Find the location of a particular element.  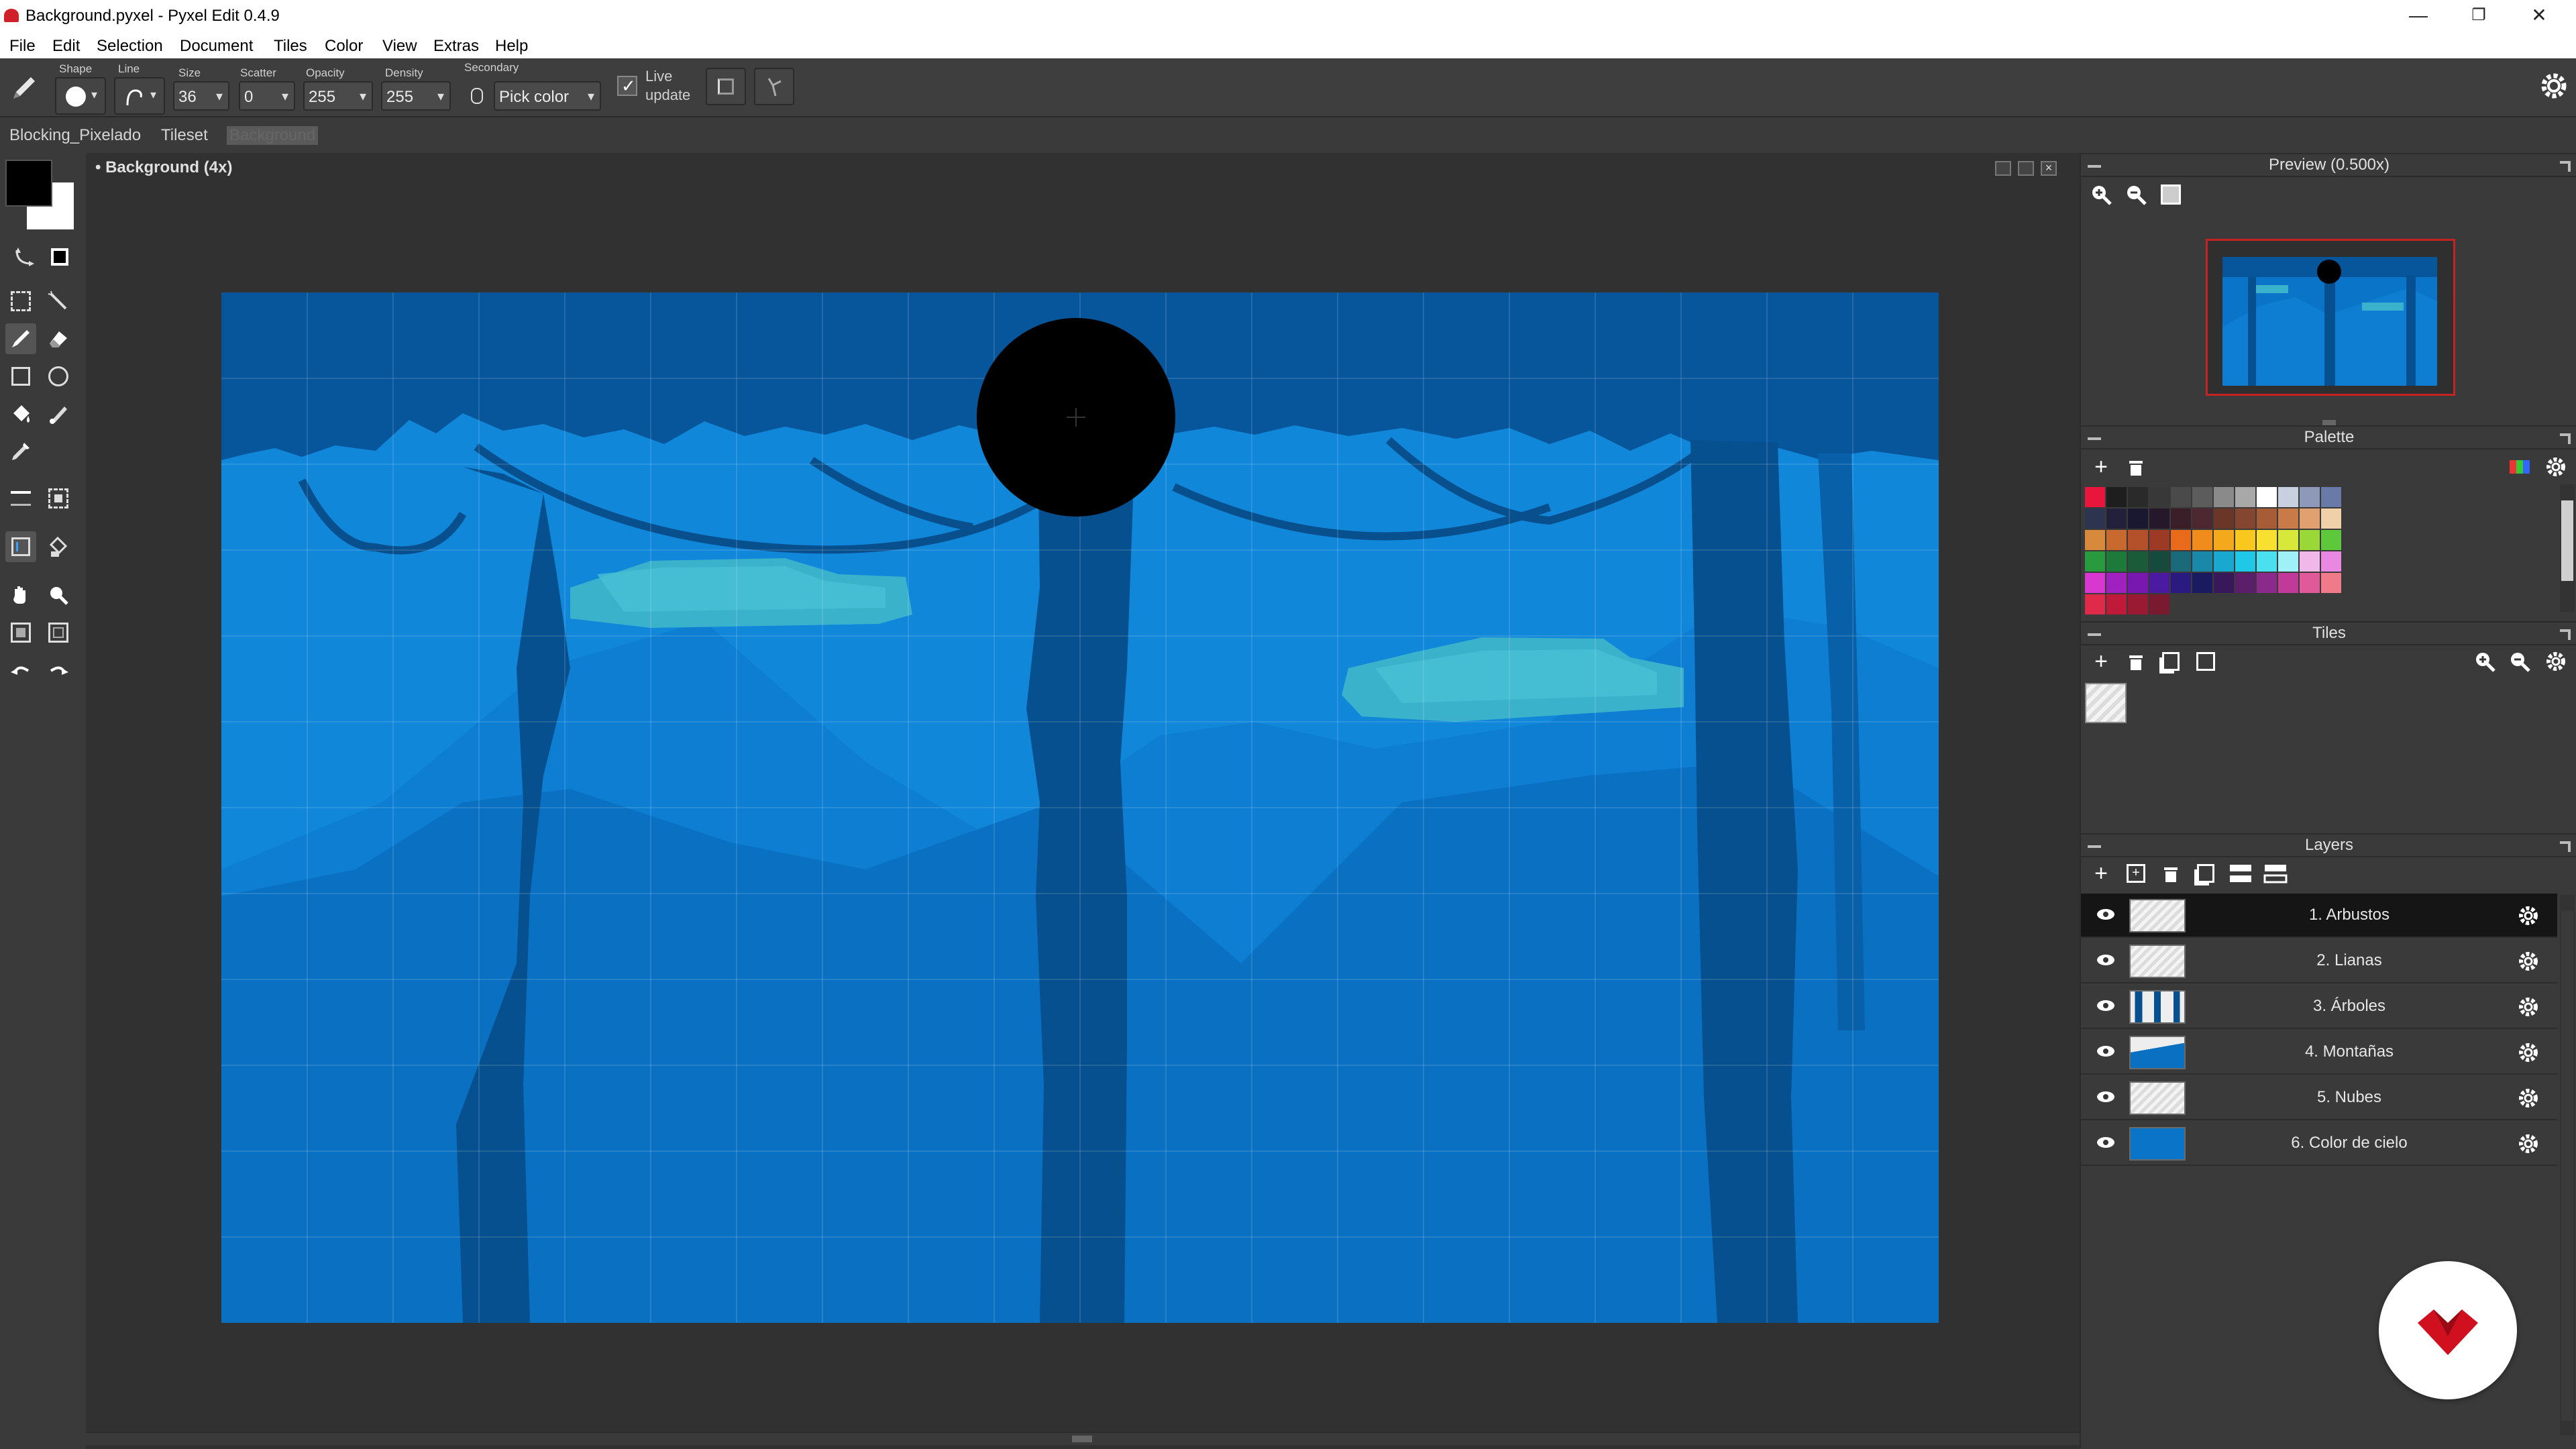

secondary-action-dropdown: Pick color ▾ is located at coordinates (547, 96).